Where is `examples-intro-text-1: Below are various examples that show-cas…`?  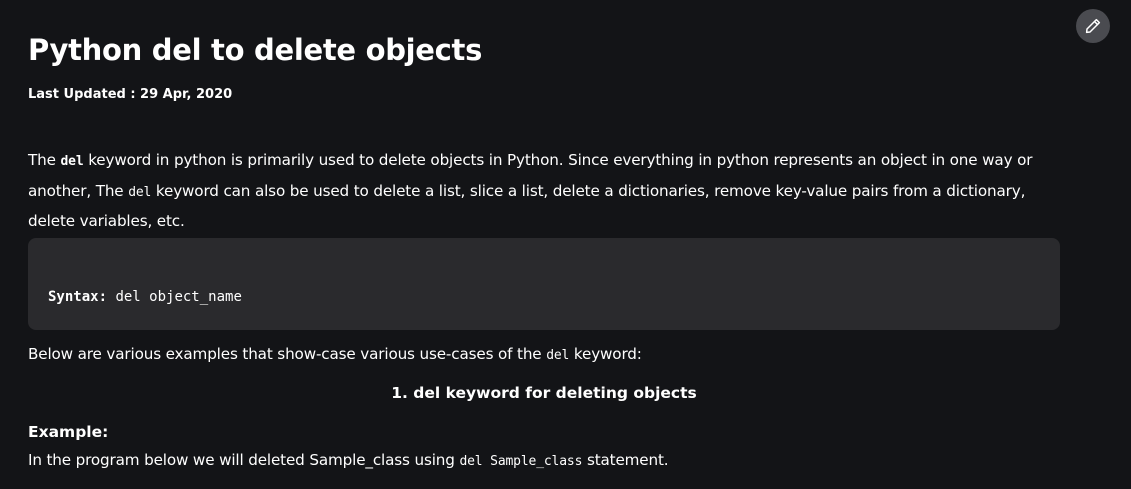 examples-intro-text-1: Below are various examples that show-cas… is located at coordinates (287, 354).